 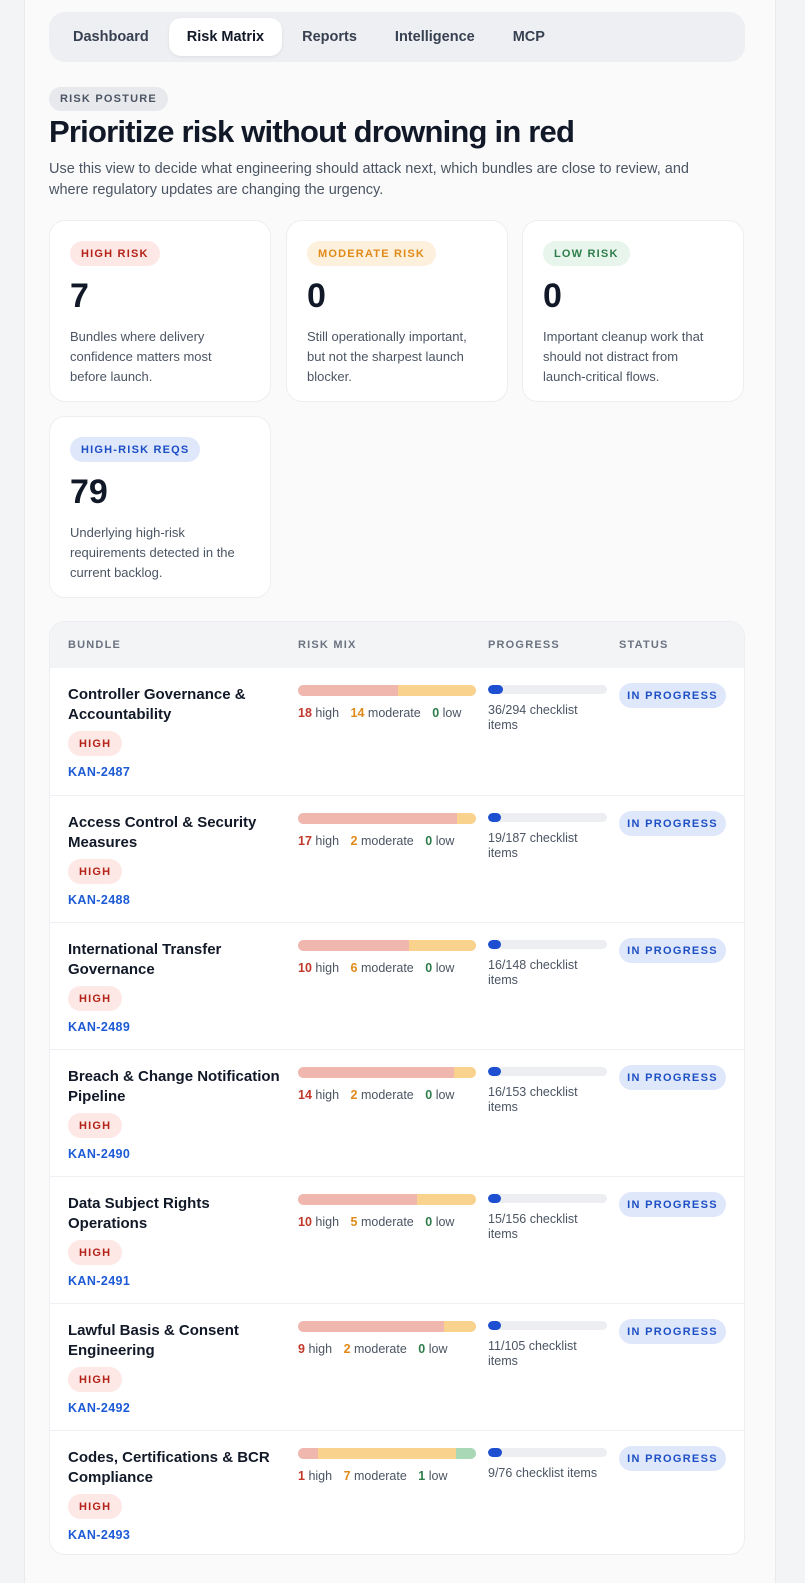 I want to click on moderate-count: 14, so click(x=357, y=713).